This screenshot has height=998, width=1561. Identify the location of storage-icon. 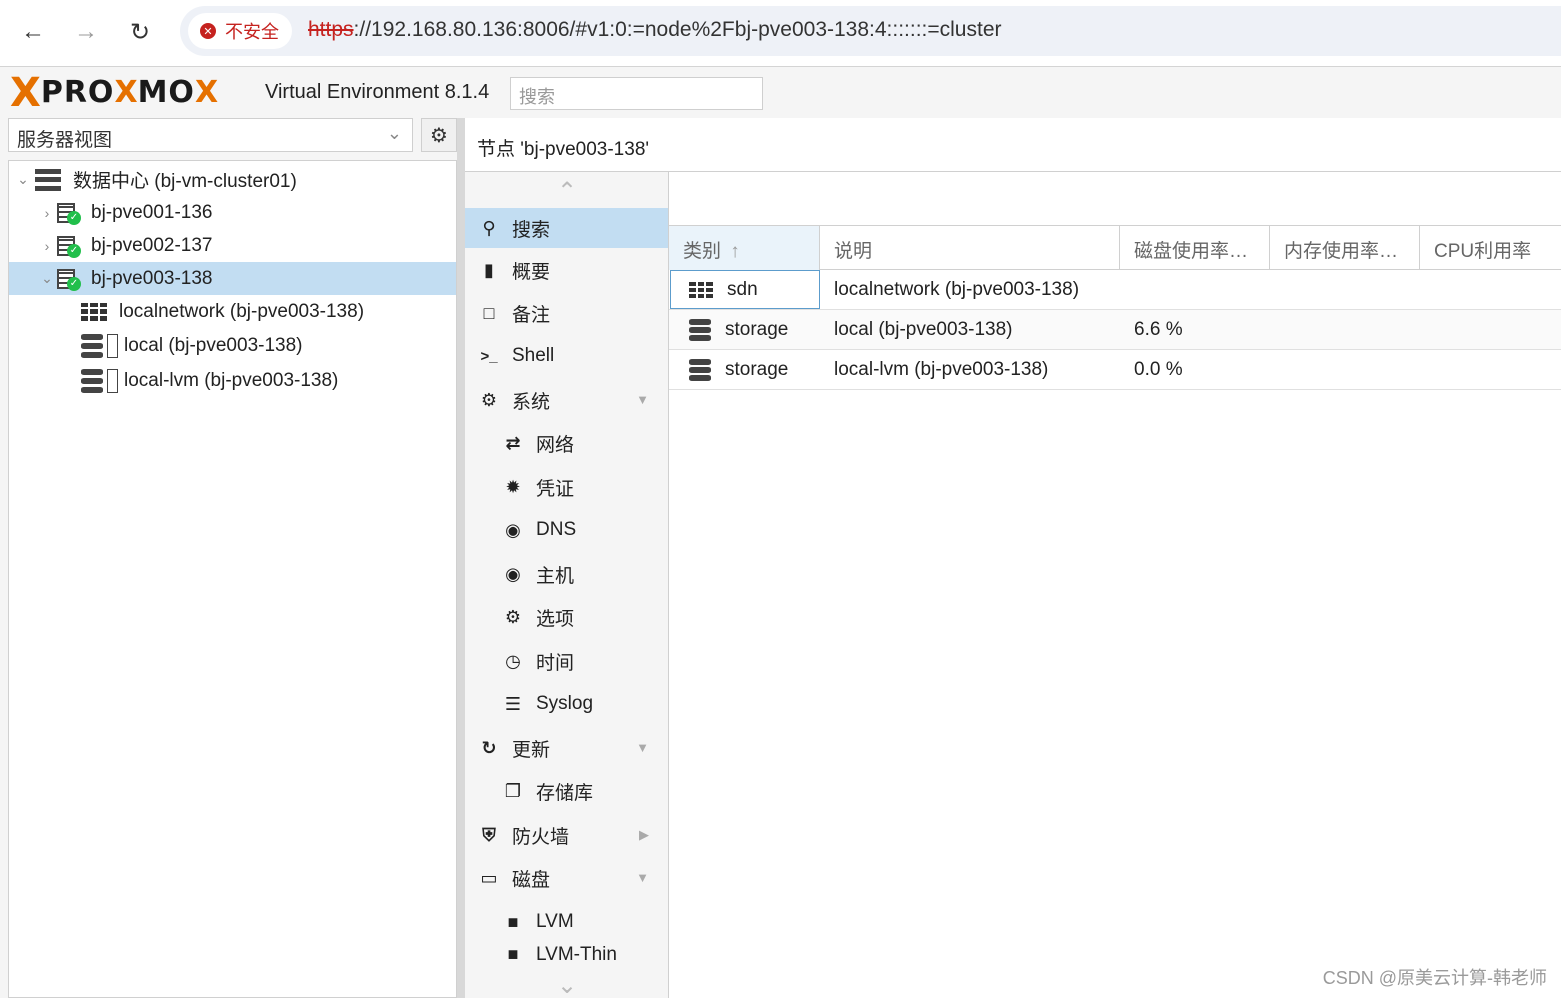
(700, 370).